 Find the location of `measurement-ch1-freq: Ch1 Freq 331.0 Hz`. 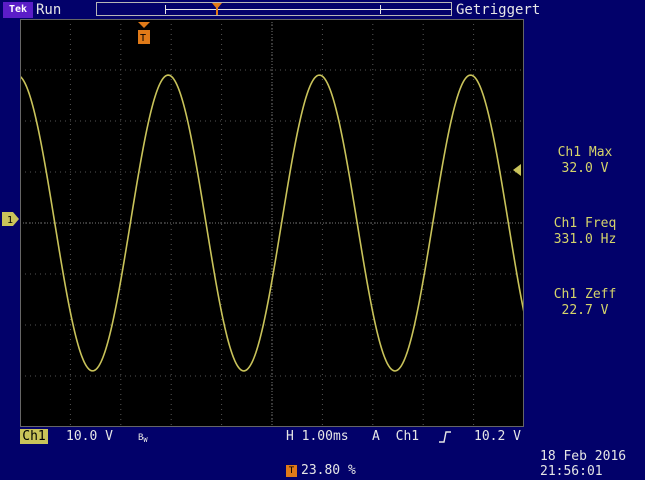

measurement-ch1-freq: Ch1 Freq 331.0 Hz is located at coordinates (585, 232).